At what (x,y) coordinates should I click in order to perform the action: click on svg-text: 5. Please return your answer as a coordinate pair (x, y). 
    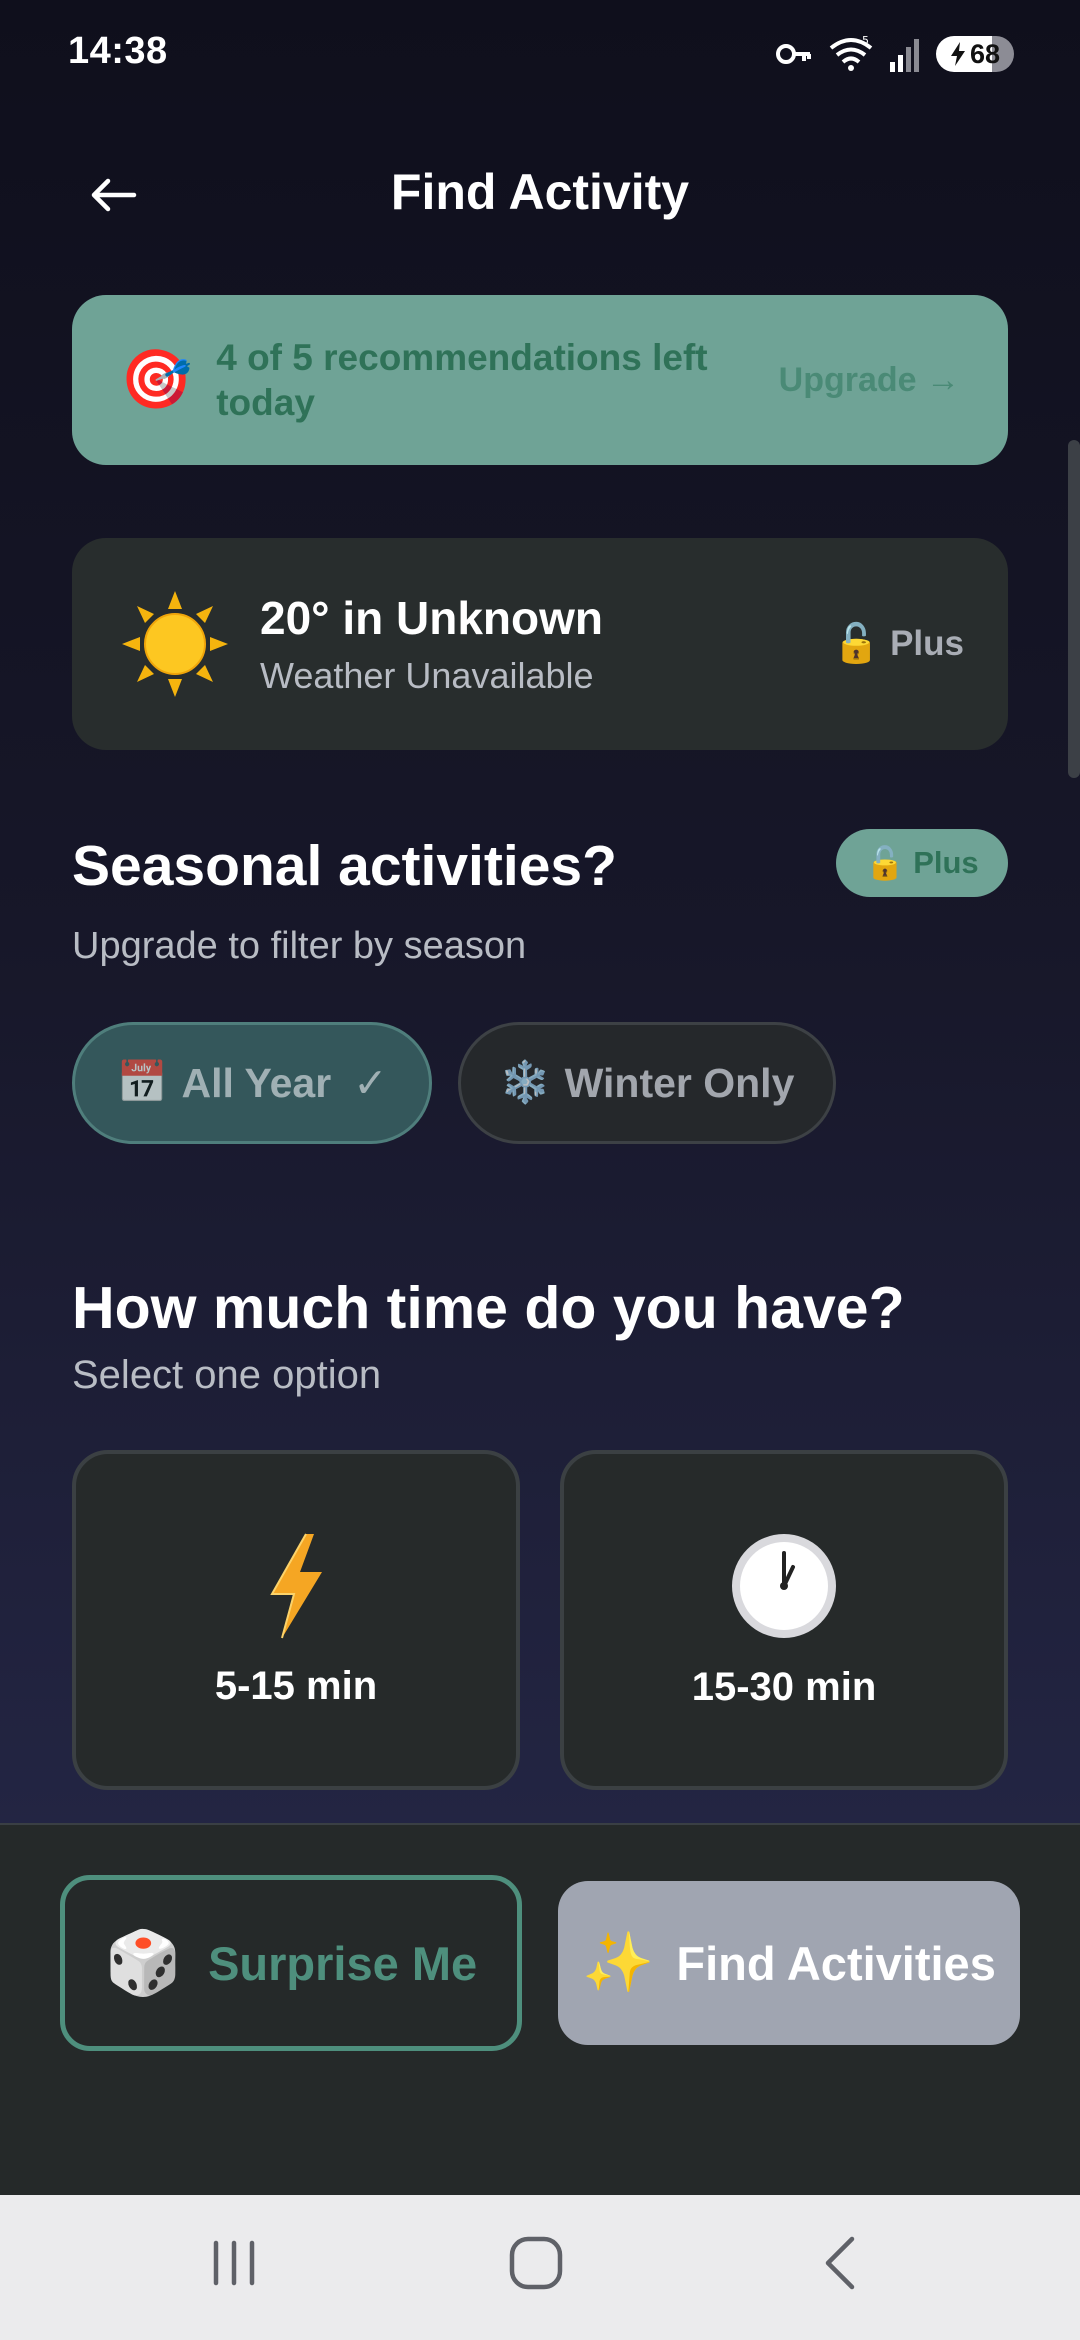
    Looking at the image, I should click on (865, 40).